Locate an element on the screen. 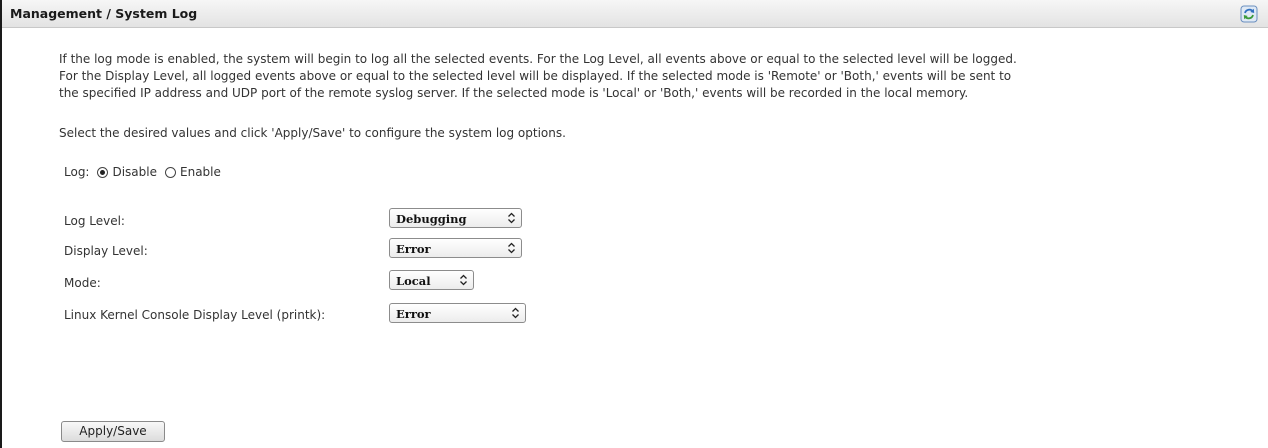  display-level-select: Error is located at coordinates (455, 248).